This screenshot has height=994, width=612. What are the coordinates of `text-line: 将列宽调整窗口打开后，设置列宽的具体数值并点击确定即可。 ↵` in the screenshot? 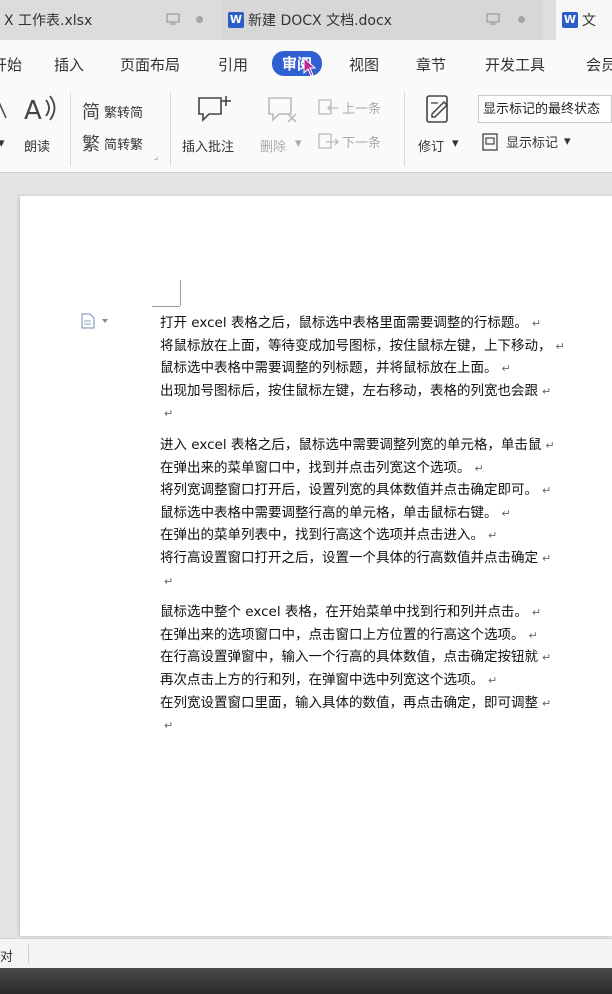 It's located at (356, 490).